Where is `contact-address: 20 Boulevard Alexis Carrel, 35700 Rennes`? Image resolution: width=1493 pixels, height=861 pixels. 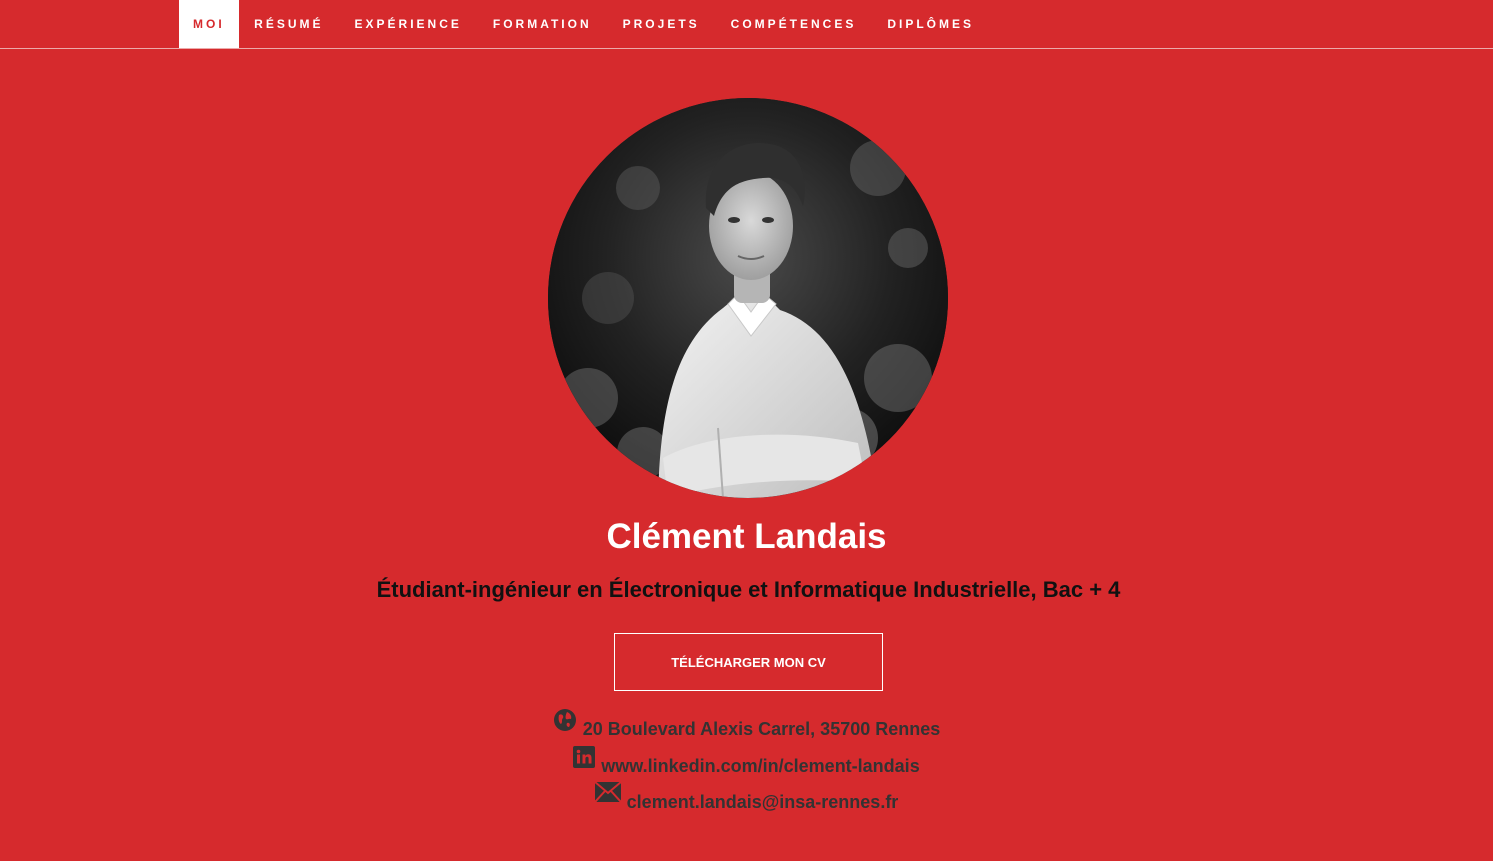
contact-address: 20 Boulevard Alexis Carrel, 35700 Rennes is located at coordinates (746, 724).